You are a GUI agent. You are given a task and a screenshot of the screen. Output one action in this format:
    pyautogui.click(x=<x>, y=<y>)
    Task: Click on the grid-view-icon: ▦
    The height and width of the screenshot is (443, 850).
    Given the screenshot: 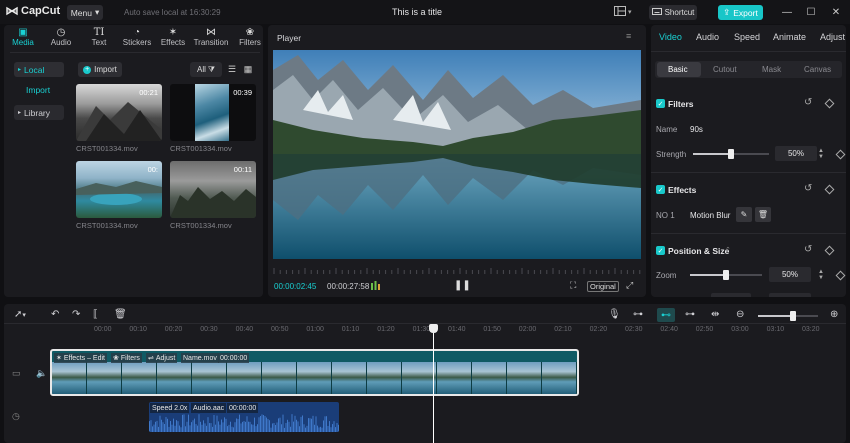 What is the action you would take?
    pyautogui.click(x=248, y=69)
    